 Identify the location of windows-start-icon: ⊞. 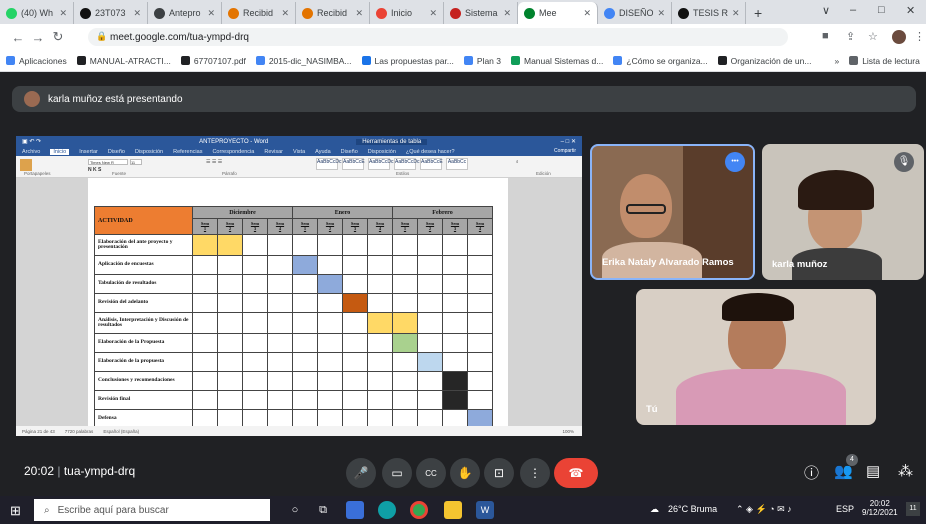
(15, 511).